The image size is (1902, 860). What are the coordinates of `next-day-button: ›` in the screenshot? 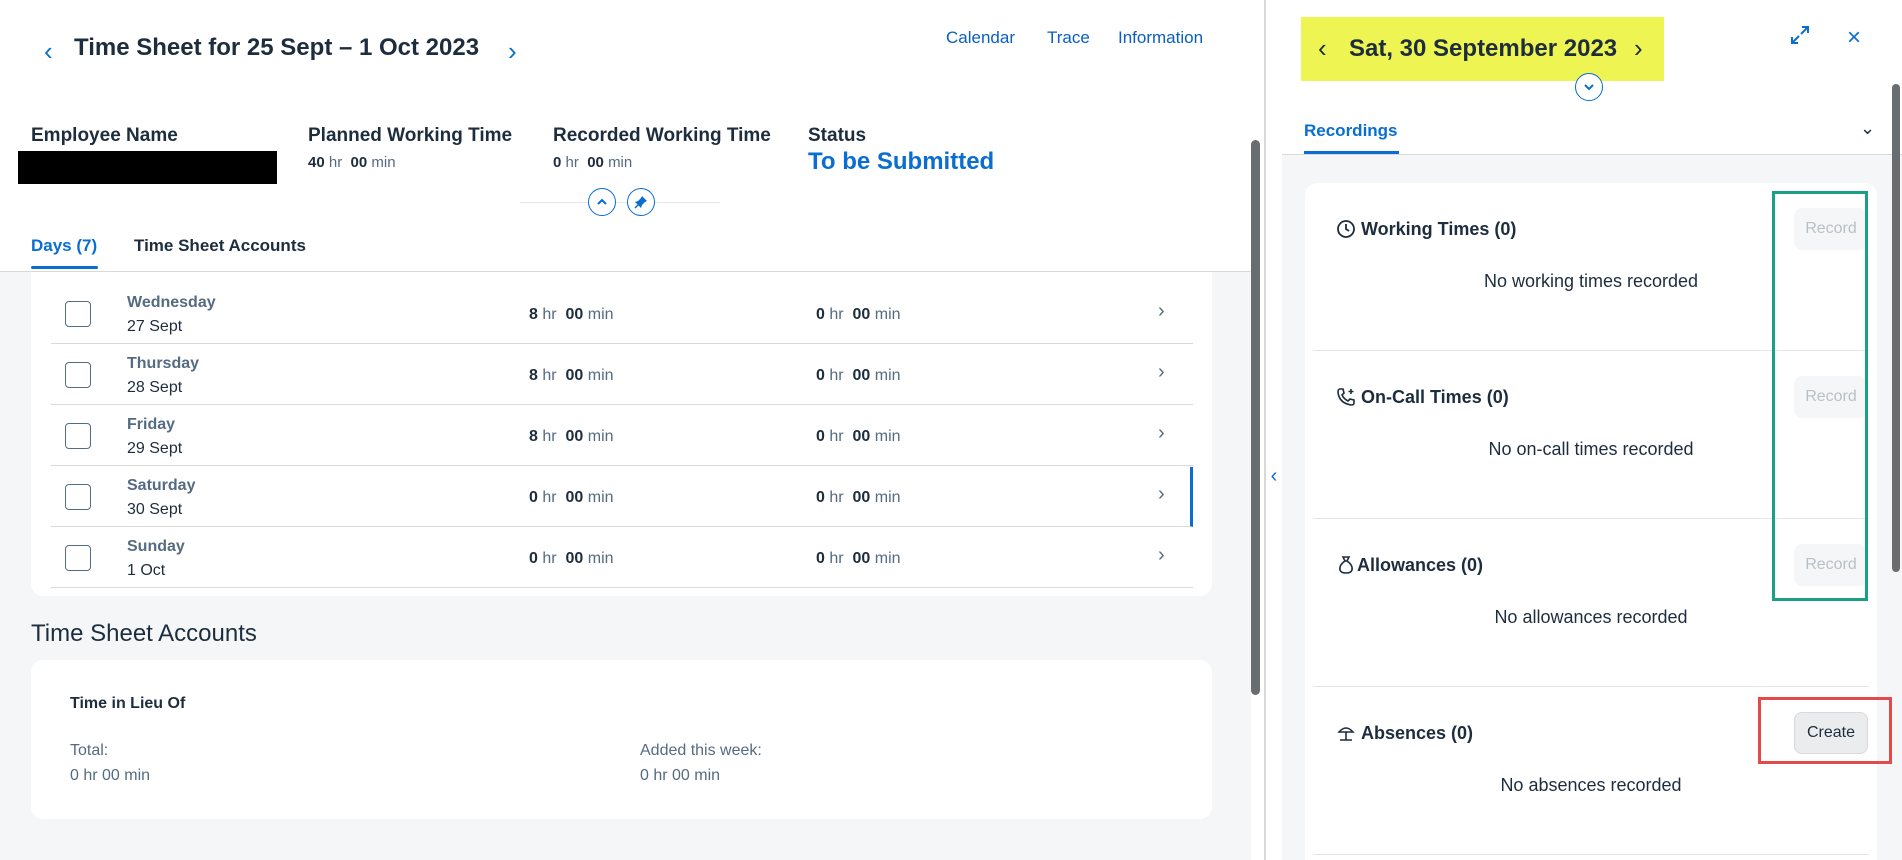 It's located at (1638, 48).